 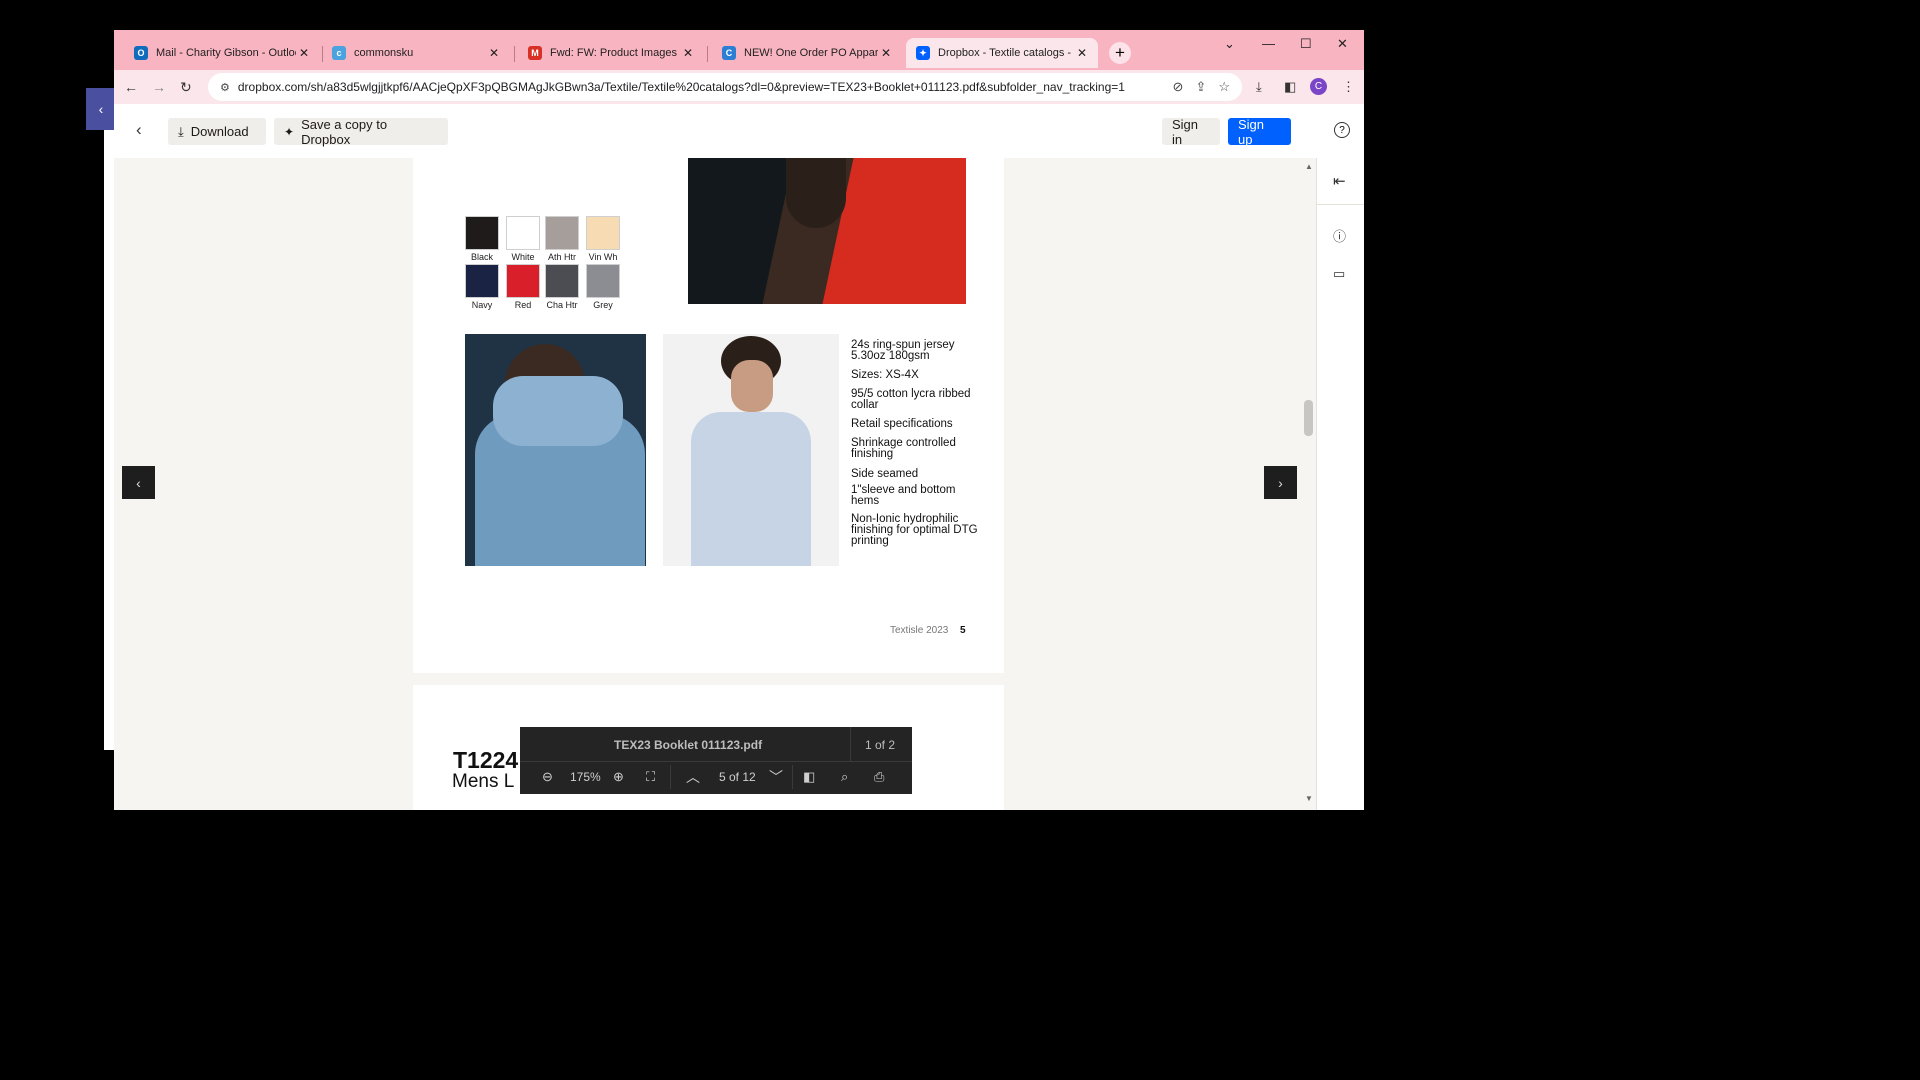 What do you see at coordinates (585, 777) in the screenshot?
I see `zoom-level: 175%` at bounding box center [585, 777].